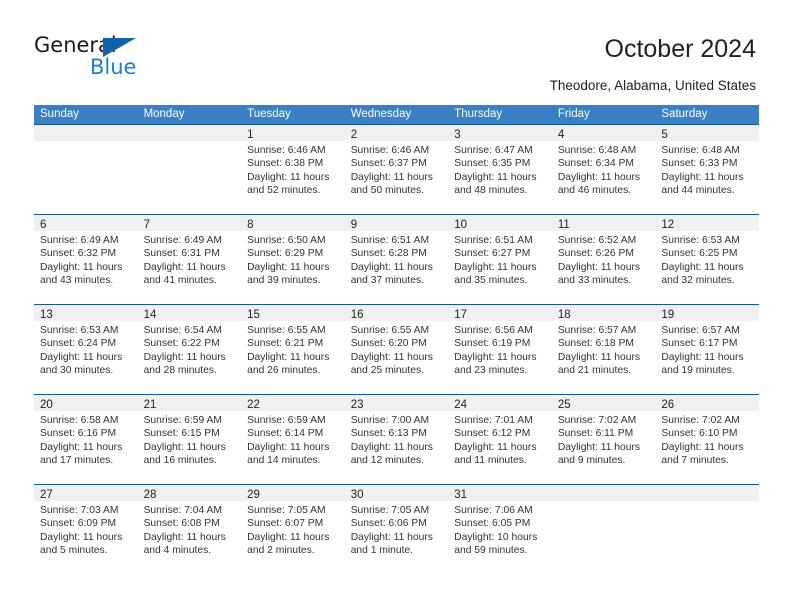 Image resolution: width=792 pixels, height=612 pixels. What do you see at coordinates (707, 403) in the screenshot?
I see `day-number-band: 26` at bounding box center [707, 403].